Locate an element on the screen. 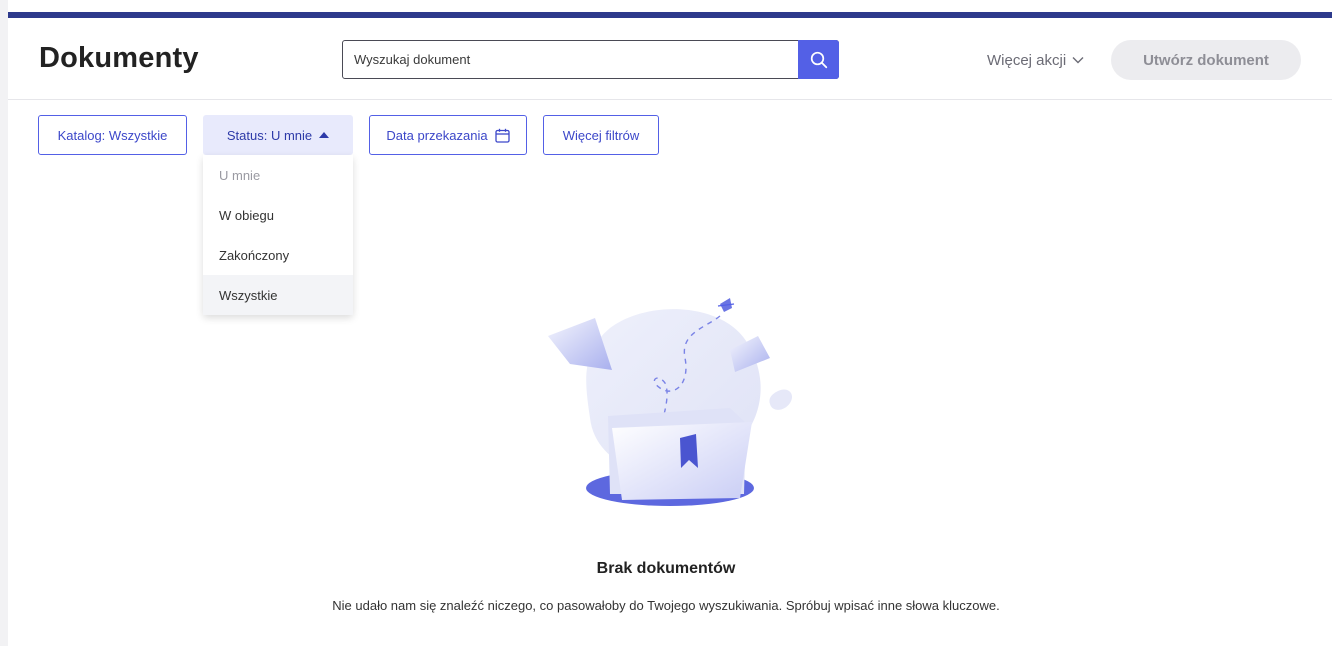 The height and width of the screenshot is (646, 1332). search-box is located at coordinates (590, 59).